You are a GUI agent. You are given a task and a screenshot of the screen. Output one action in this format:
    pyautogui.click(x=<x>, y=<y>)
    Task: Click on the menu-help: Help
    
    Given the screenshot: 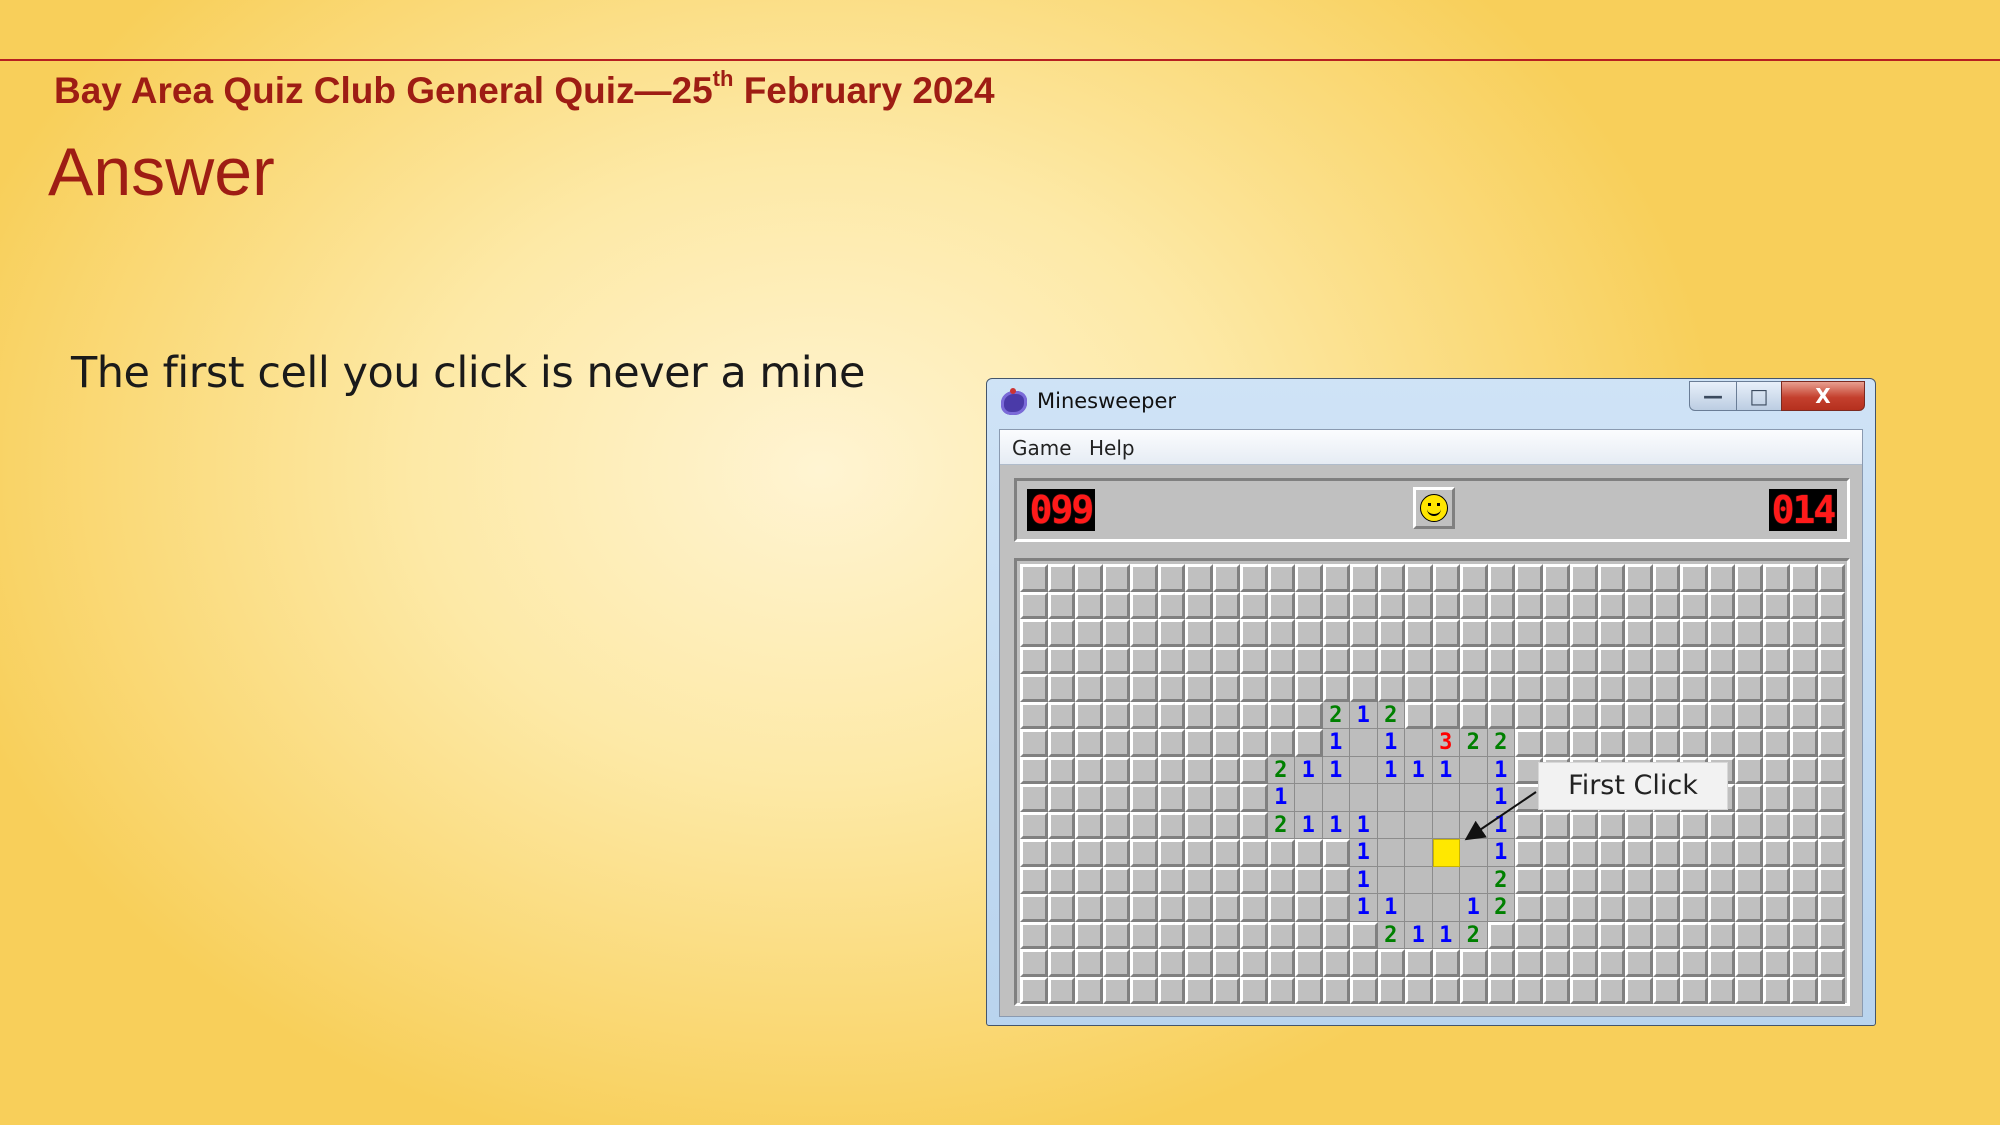 What is the action you would take?
    pyautogui.click(x=1112, y=448)
    